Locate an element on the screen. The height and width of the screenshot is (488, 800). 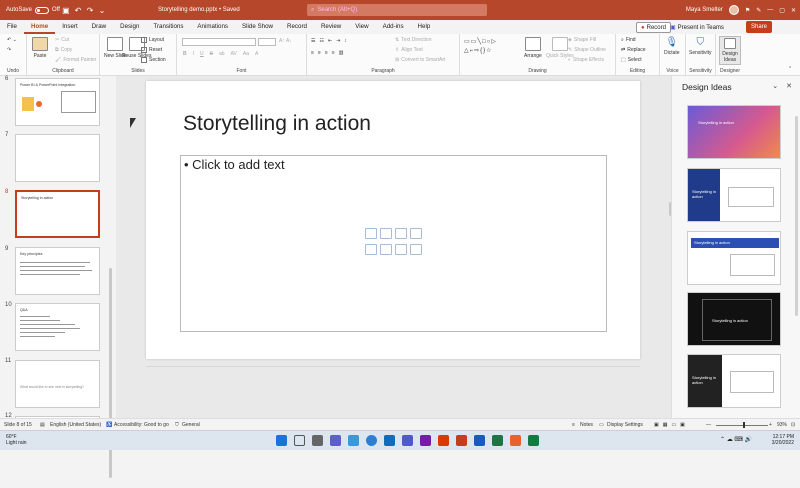
font-name-dropdown is located at coordinates (219, 42).